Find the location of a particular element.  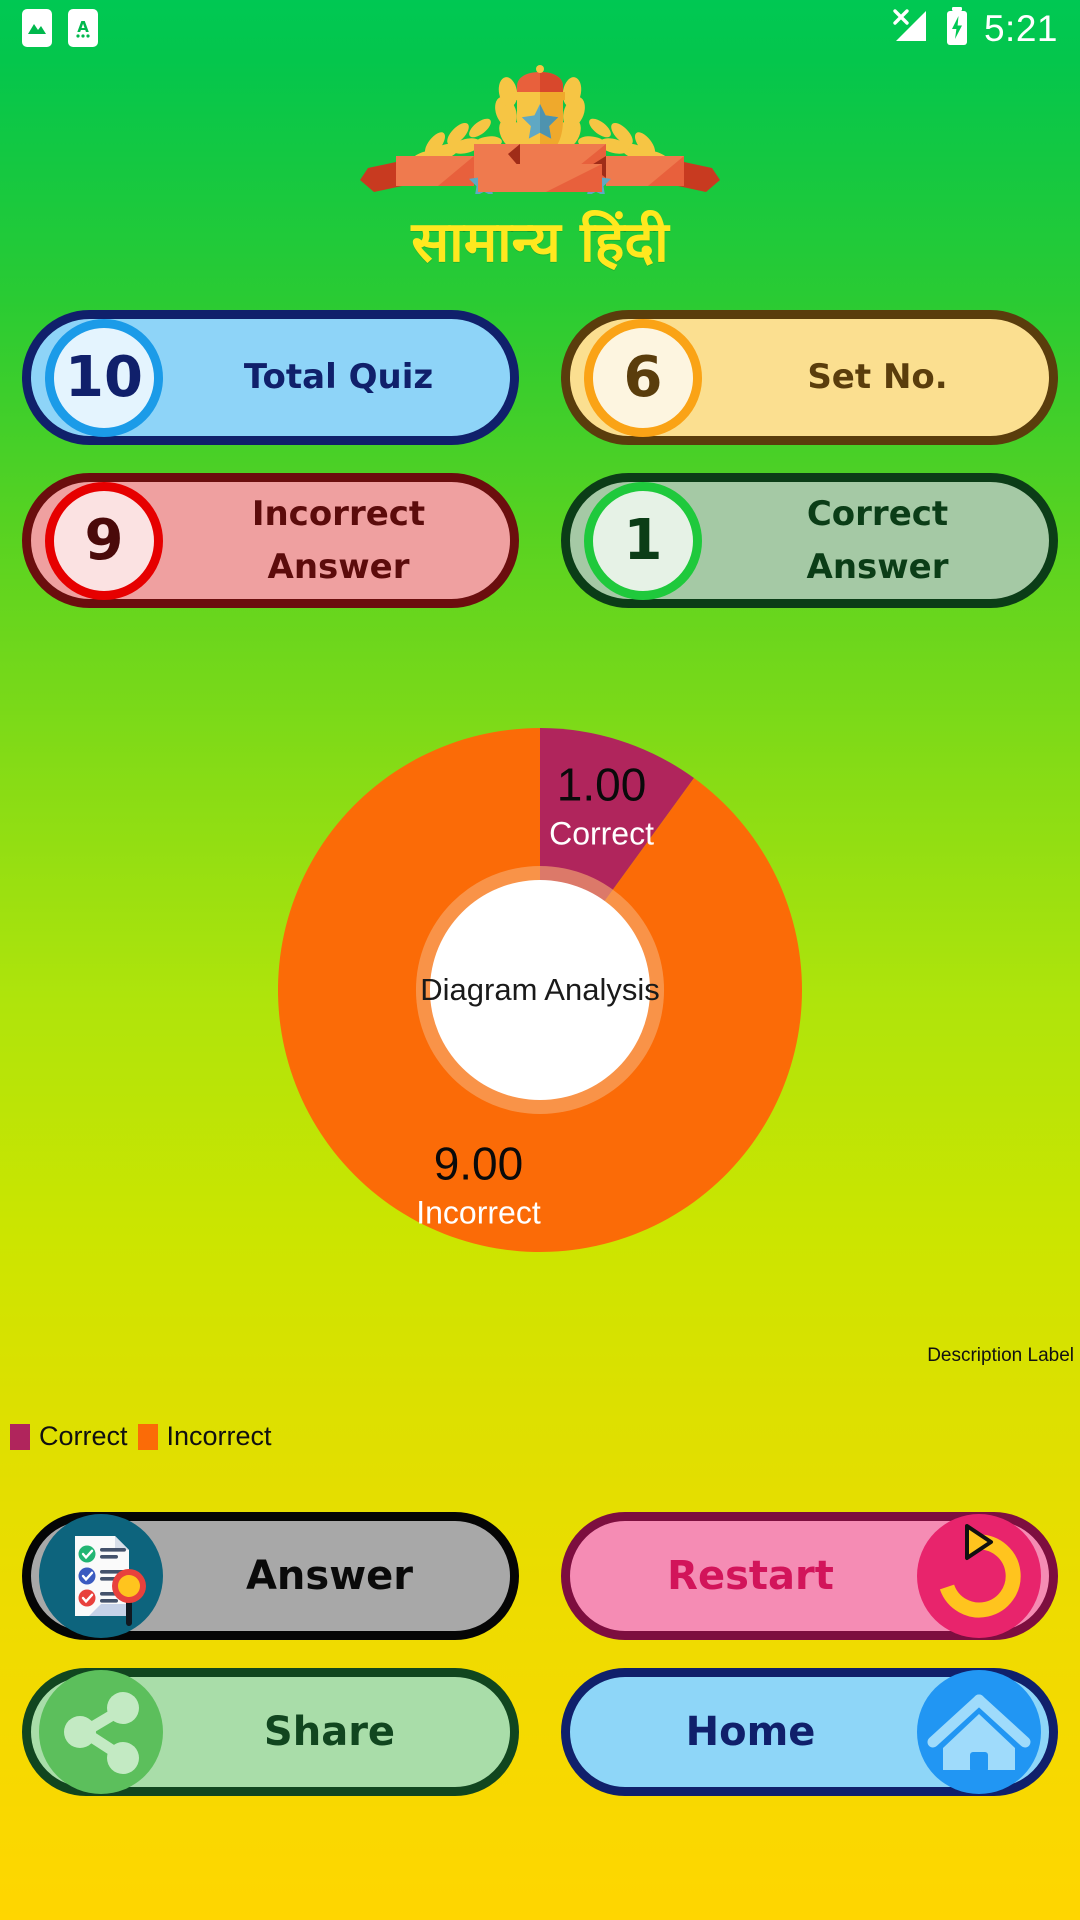

restart-button: Restart is located at coordinates (809, 1576).